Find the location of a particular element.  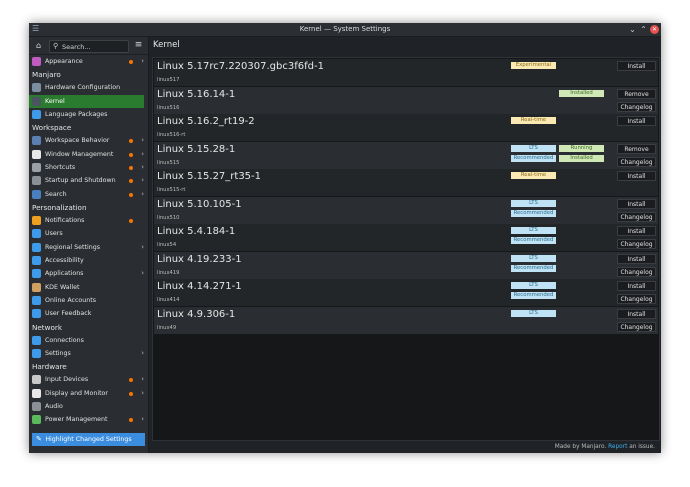

close-icon: ✕ is located at coordinates (654, 29).